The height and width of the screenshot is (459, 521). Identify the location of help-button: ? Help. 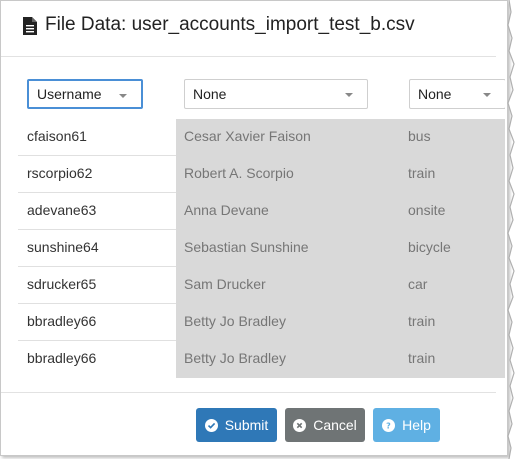
(406, 425).